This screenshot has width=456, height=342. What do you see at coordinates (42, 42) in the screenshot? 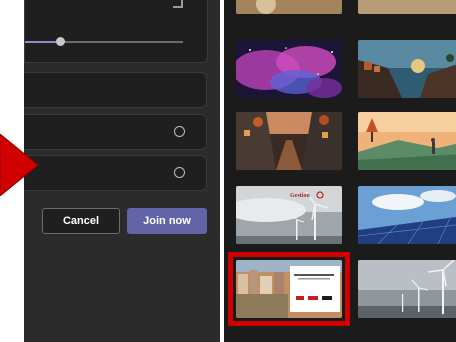
I see `volume-slider-fill` at bounding box center [42, 42].